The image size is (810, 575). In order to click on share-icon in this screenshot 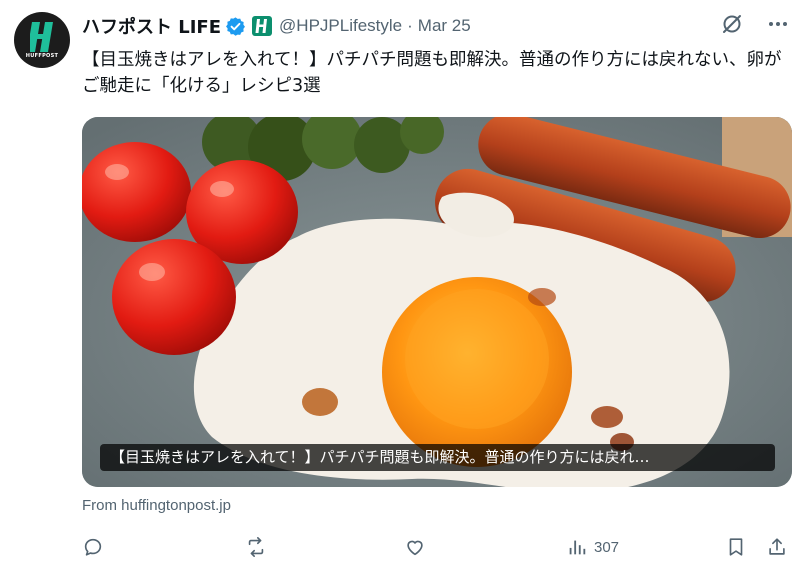, I will do `click(777, 546)`.